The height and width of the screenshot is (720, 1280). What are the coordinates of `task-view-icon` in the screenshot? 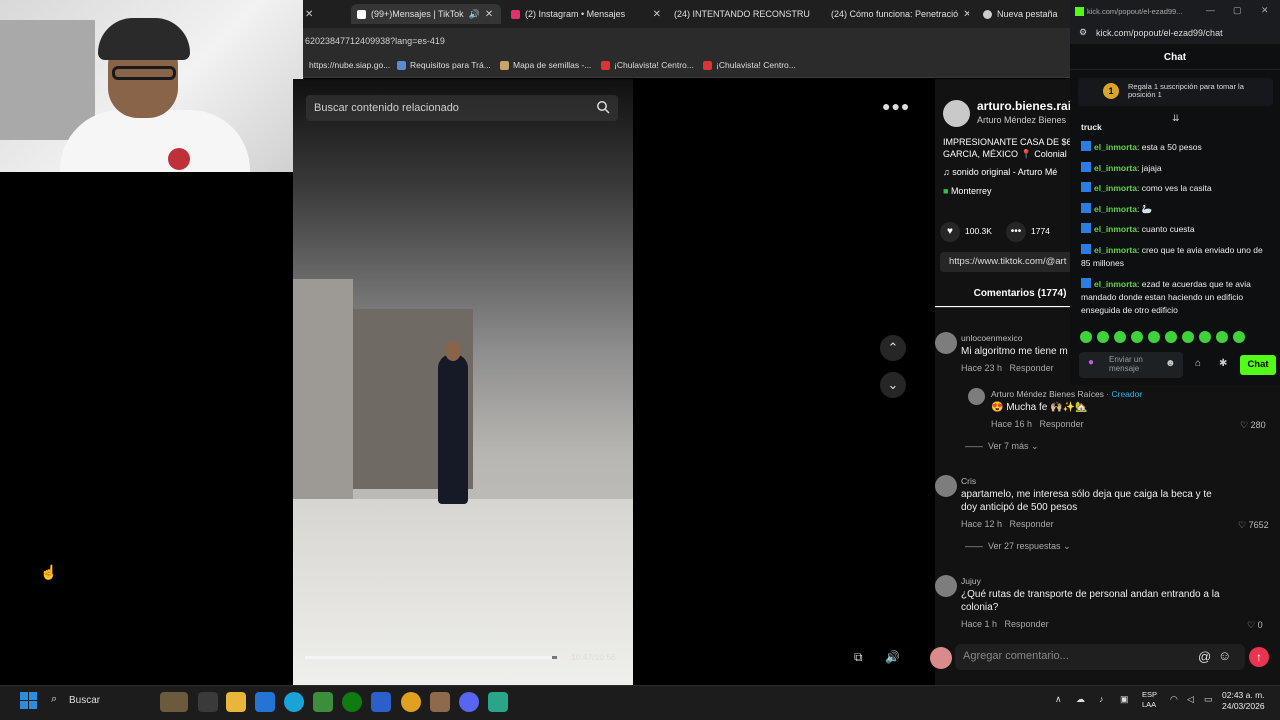 It's located at (208, 702).